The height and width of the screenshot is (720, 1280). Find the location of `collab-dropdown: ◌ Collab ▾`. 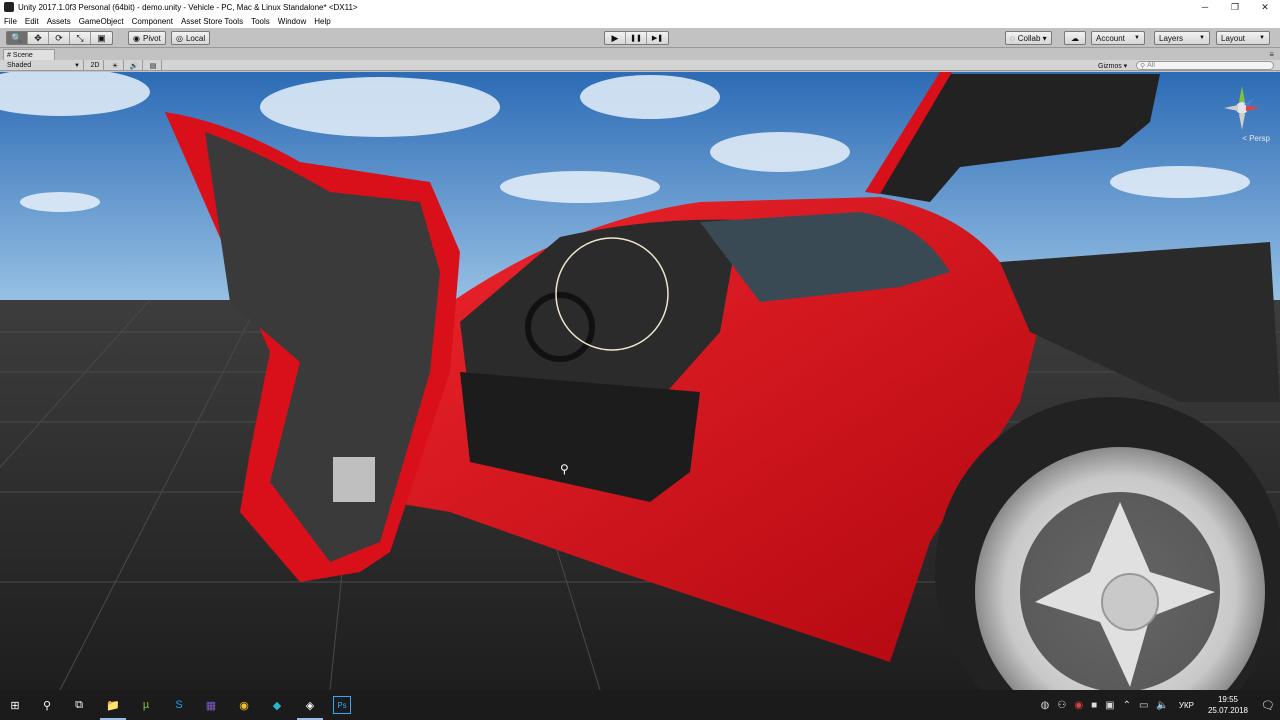

collab-dropdown: ◌ Collab ▾ is located at coordinates (1028, 38).